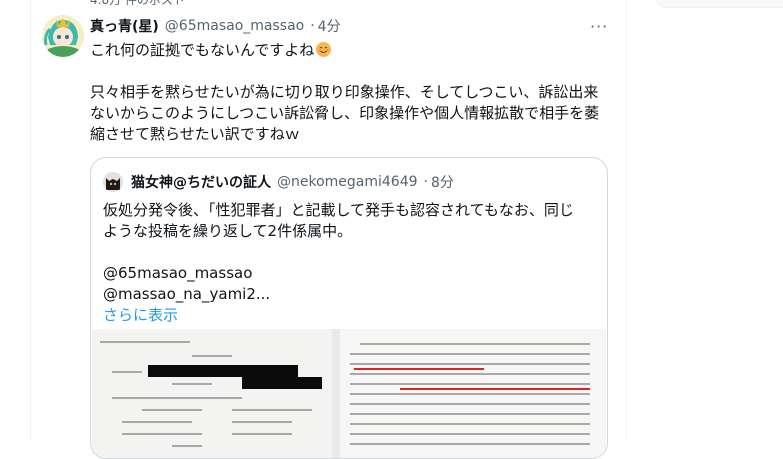 The image size is (783, 459). I want to click on sidebar-search-box, so click(719, 4).